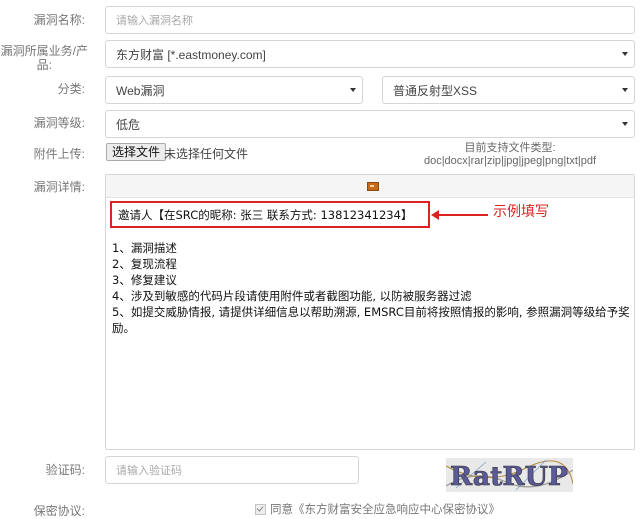  I want to click on captcha-image: RatRUP, so click(509, 475).